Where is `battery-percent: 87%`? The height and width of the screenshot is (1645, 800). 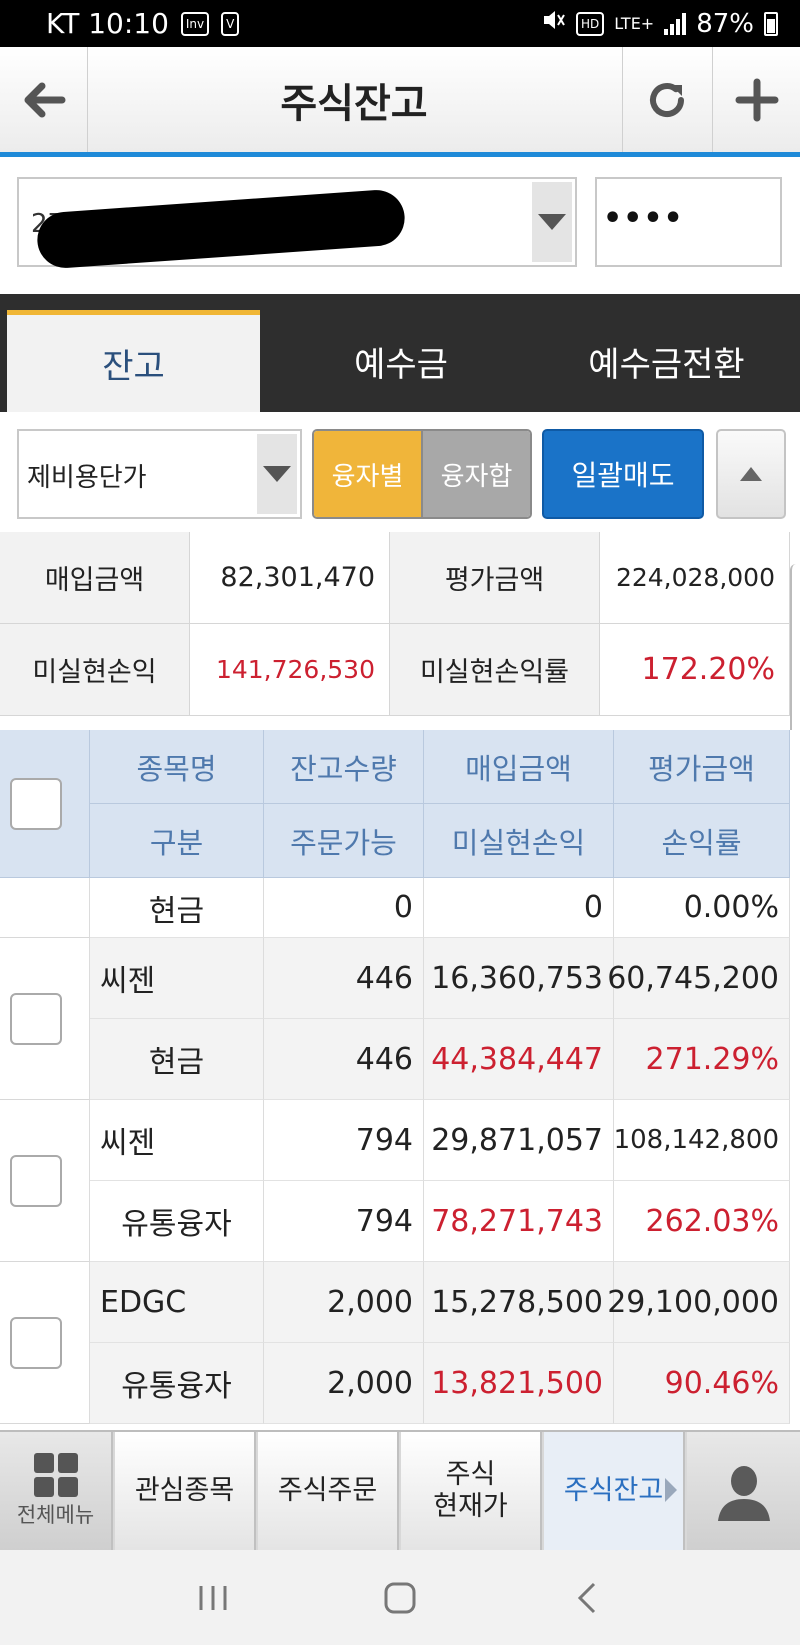
battery-percent: 87% is located at coordinates (725, 23).